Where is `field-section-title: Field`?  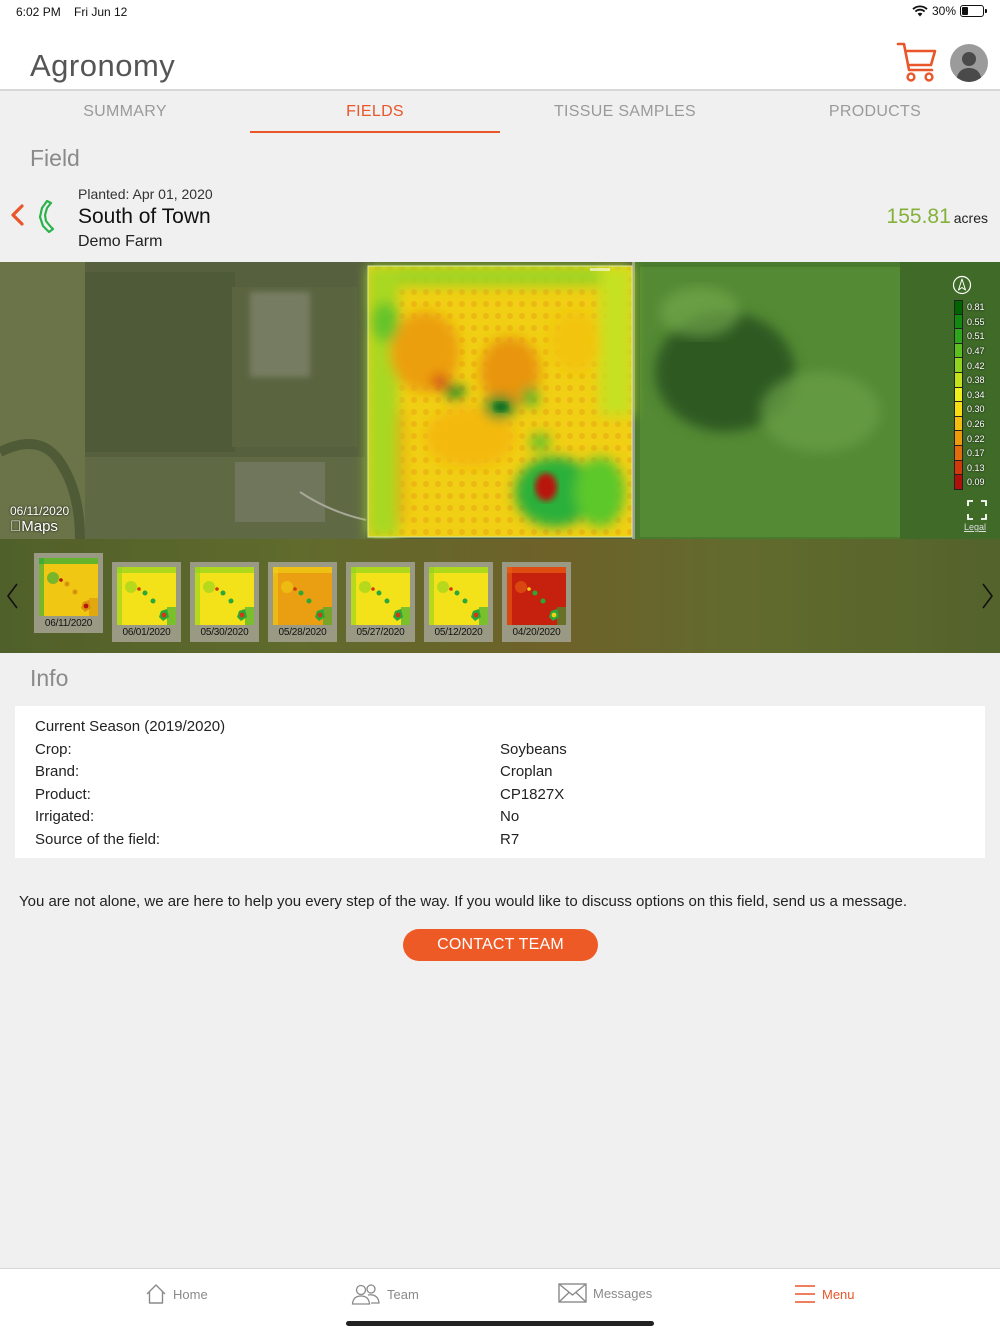 field-section-title: Field is located at coordinates (55, 158).